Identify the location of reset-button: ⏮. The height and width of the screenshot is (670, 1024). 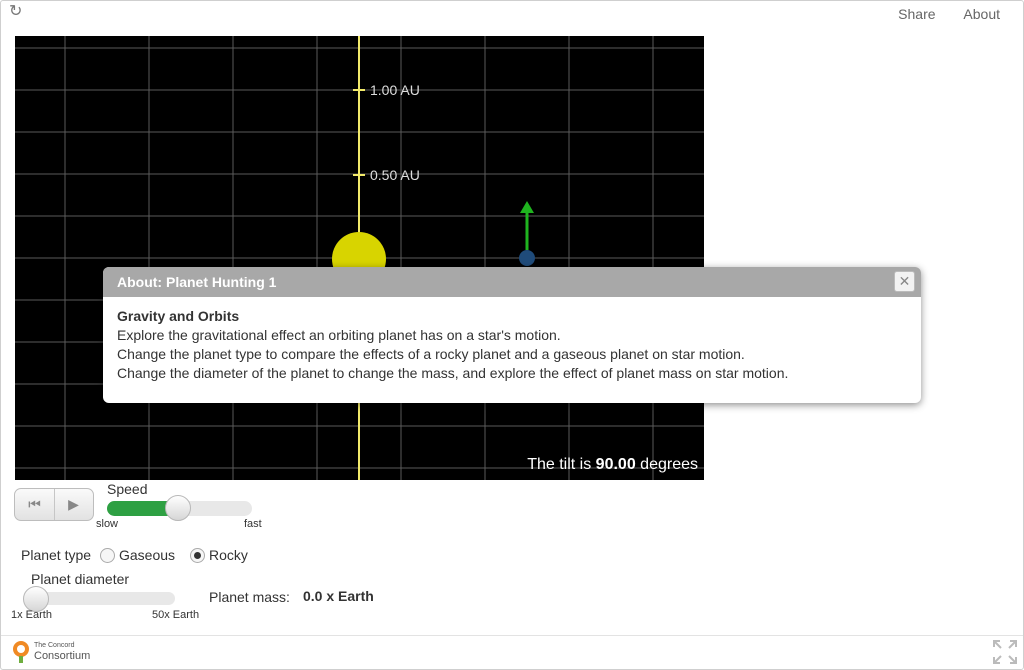
(35, 504).